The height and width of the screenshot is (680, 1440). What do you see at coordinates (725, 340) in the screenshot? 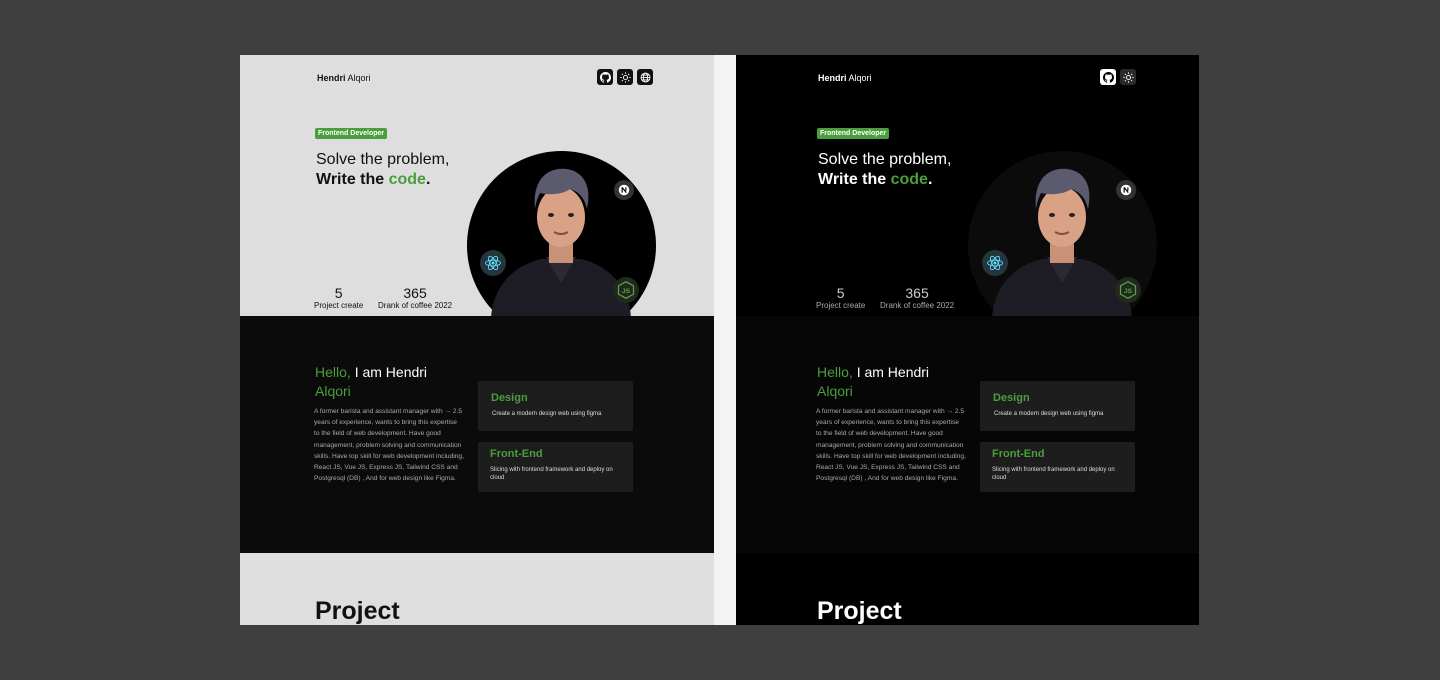
I see `preview-divider` at bounding box center [725, 340].